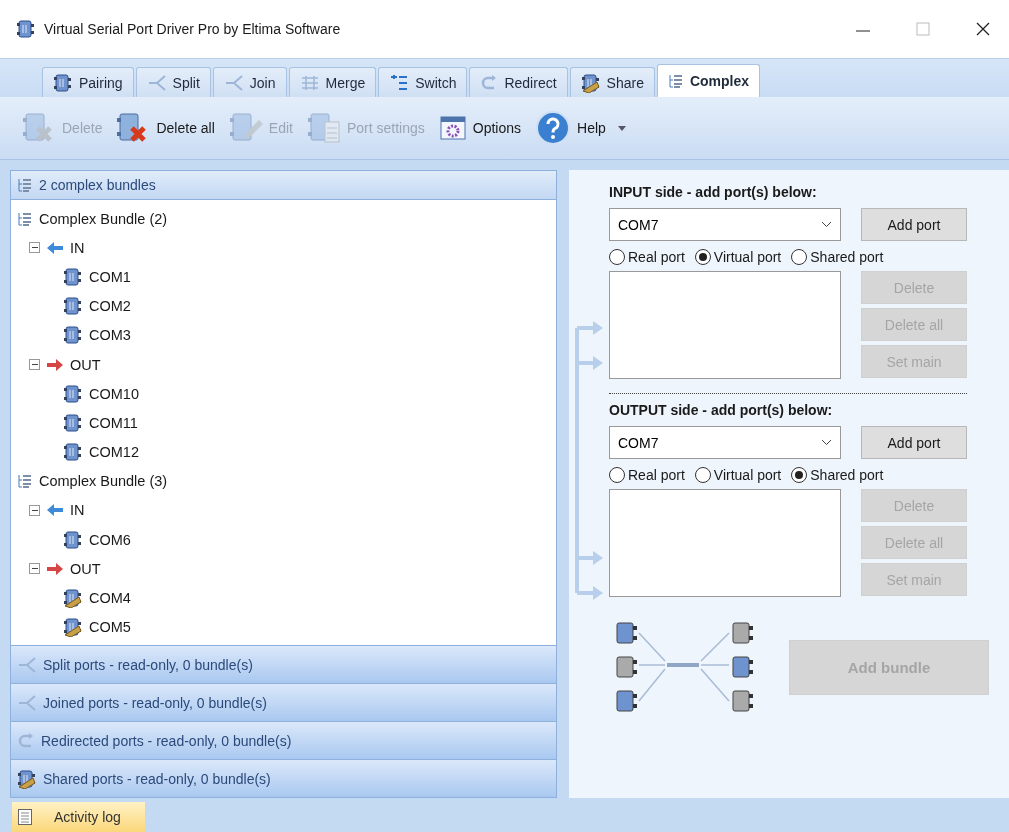 This screenshot has height=832, width=1009. What do you see at coordinates (148, 664) in the screenshot?
I see `section-title: Split ports - read-only, 0 bundle(s)` at bounding box center [148, 664].